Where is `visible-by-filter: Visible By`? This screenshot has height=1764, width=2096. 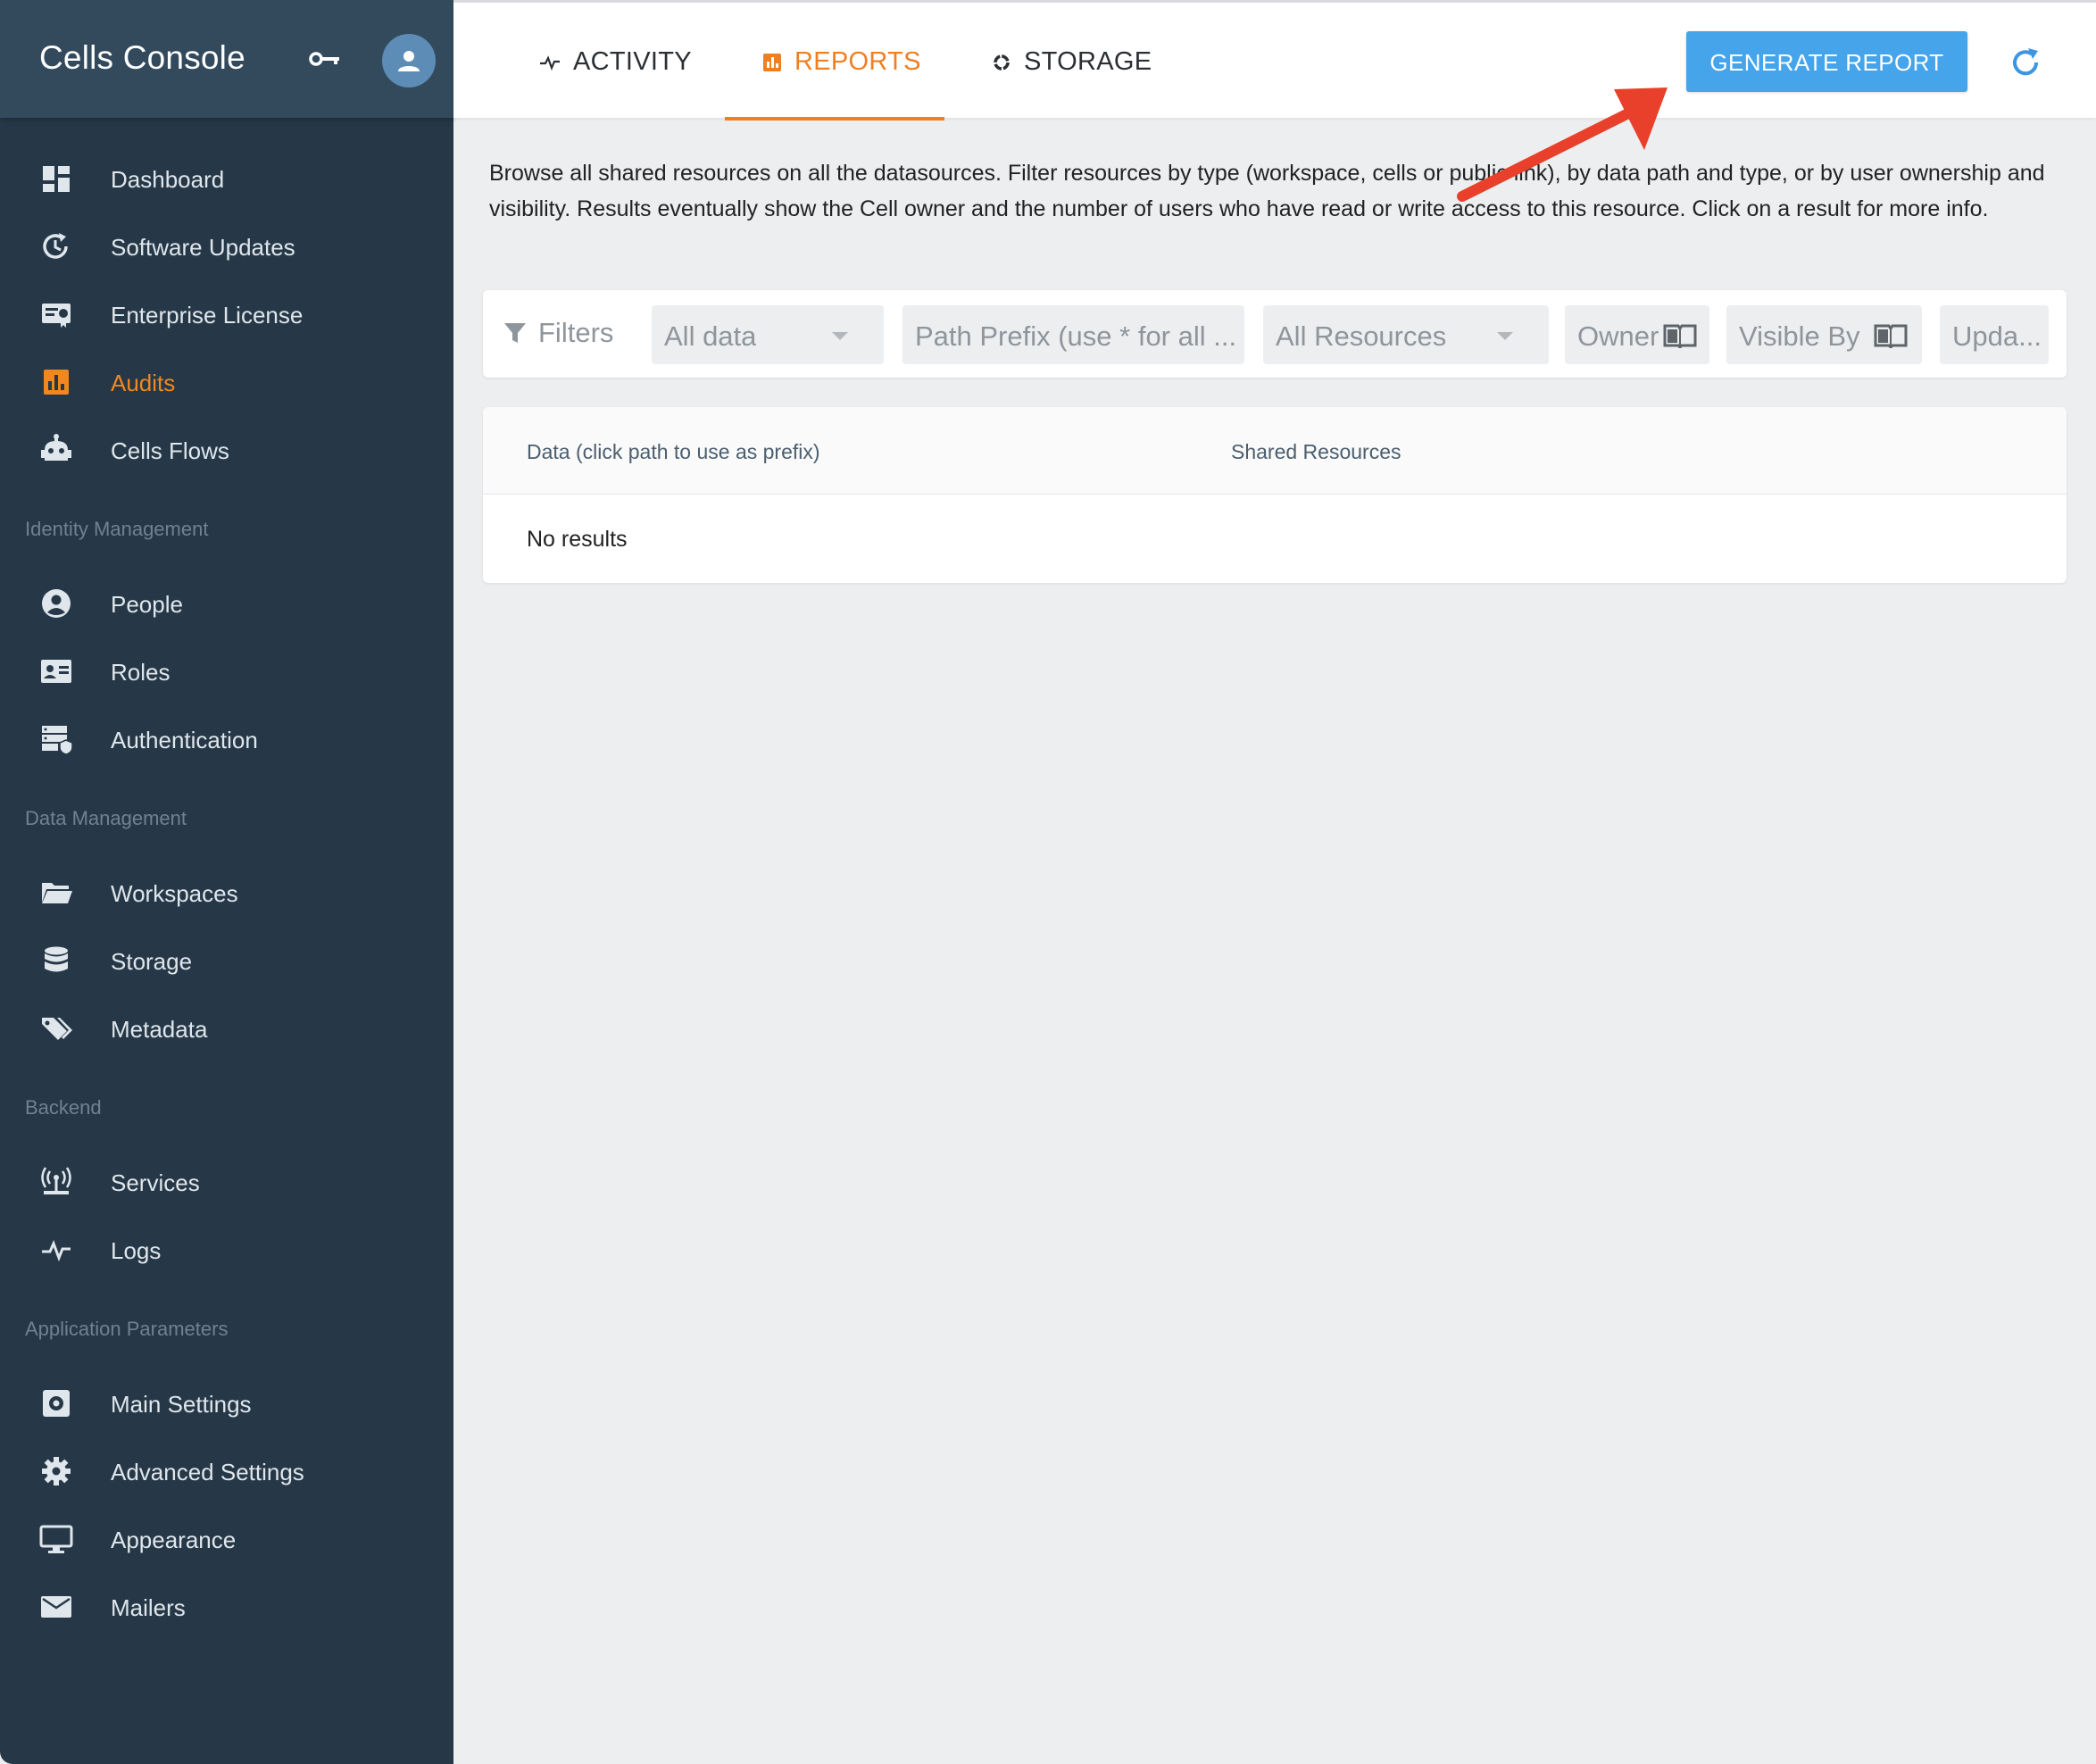
visible-by-filter: Visible By is located at coordinates (1824, 334).